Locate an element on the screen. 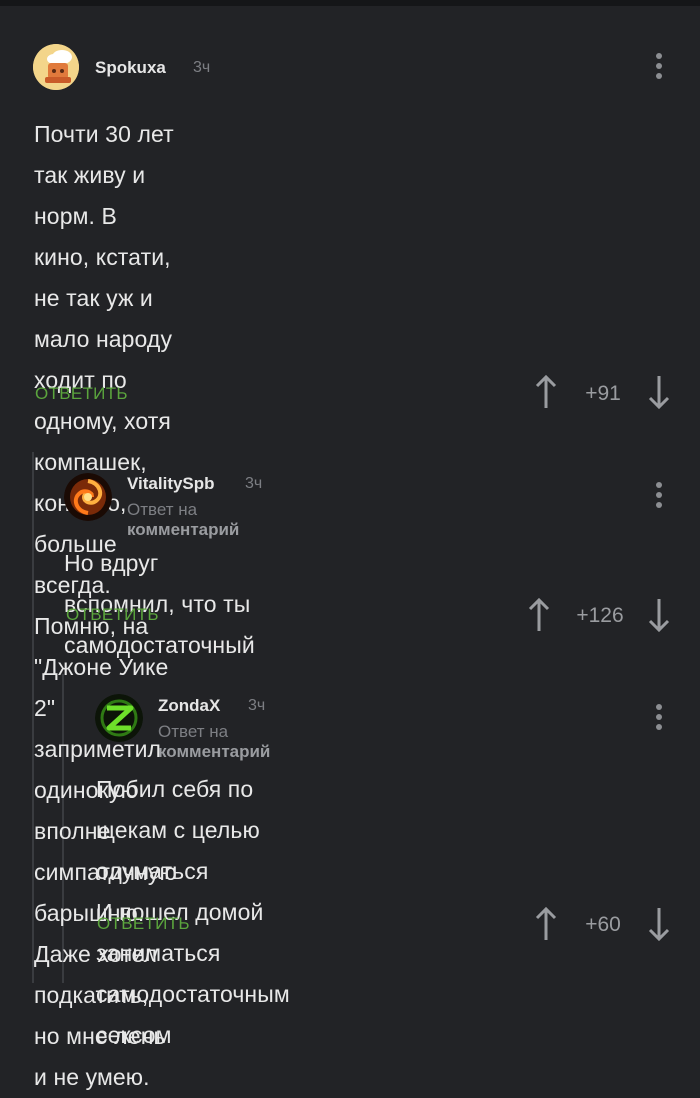 The image size is (700, 1098). top-bar is located at coordinates (350, 3).